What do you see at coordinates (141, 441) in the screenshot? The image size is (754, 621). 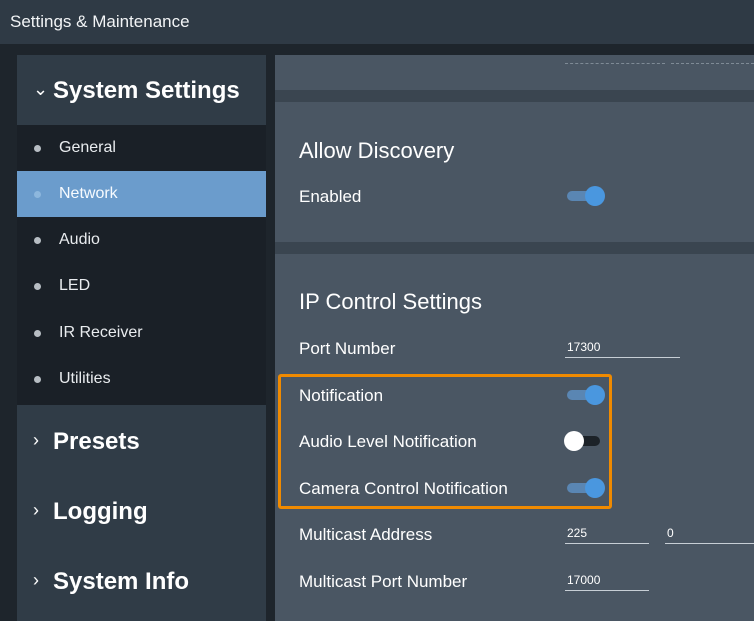 I see `presets-header: › Presets` at bounding box center [141, 441].